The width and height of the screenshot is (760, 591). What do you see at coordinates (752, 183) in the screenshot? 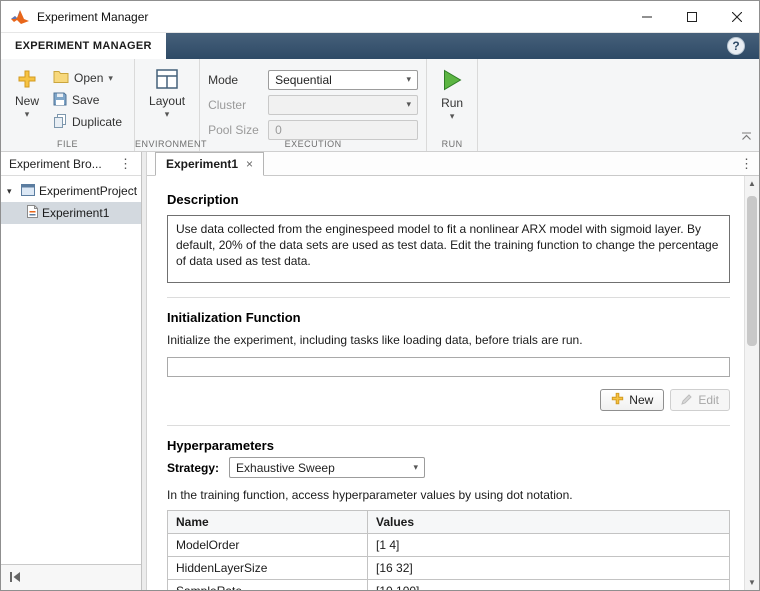
I see `scroll-up-arrow-icon: ▲` at bounding box center [752, 183].